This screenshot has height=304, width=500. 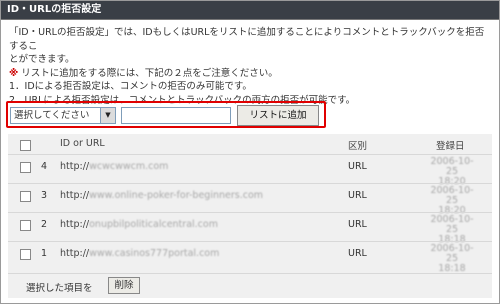 I want to click on table-header: ID or URL 区別 登録日, so click(x=250, y=144).